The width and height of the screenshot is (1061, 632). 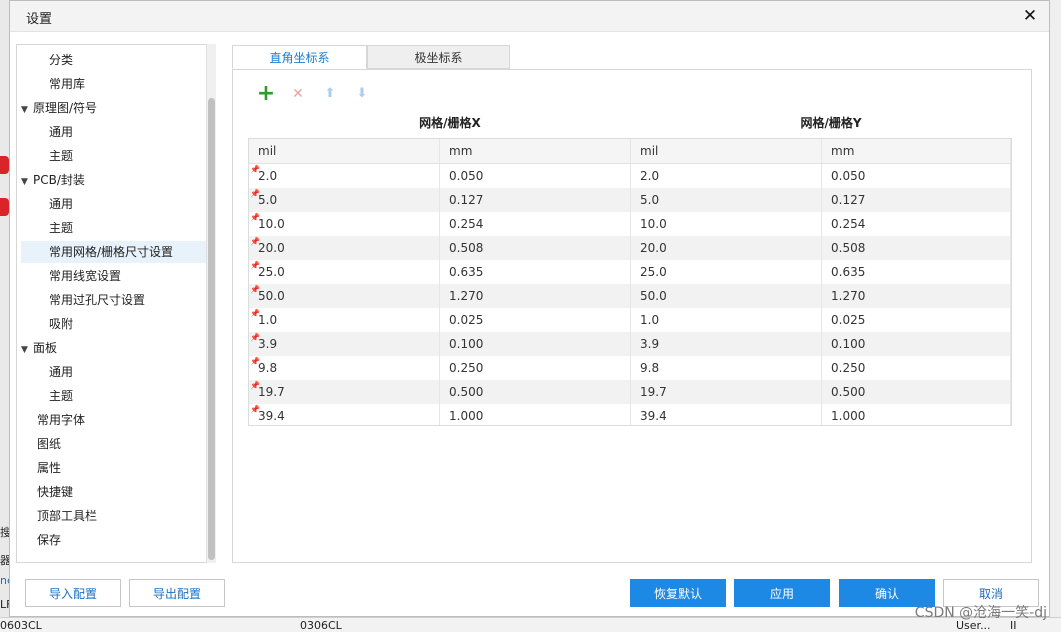 I want to click on move-up-icon: ⬆, so click(x=330, y=94).